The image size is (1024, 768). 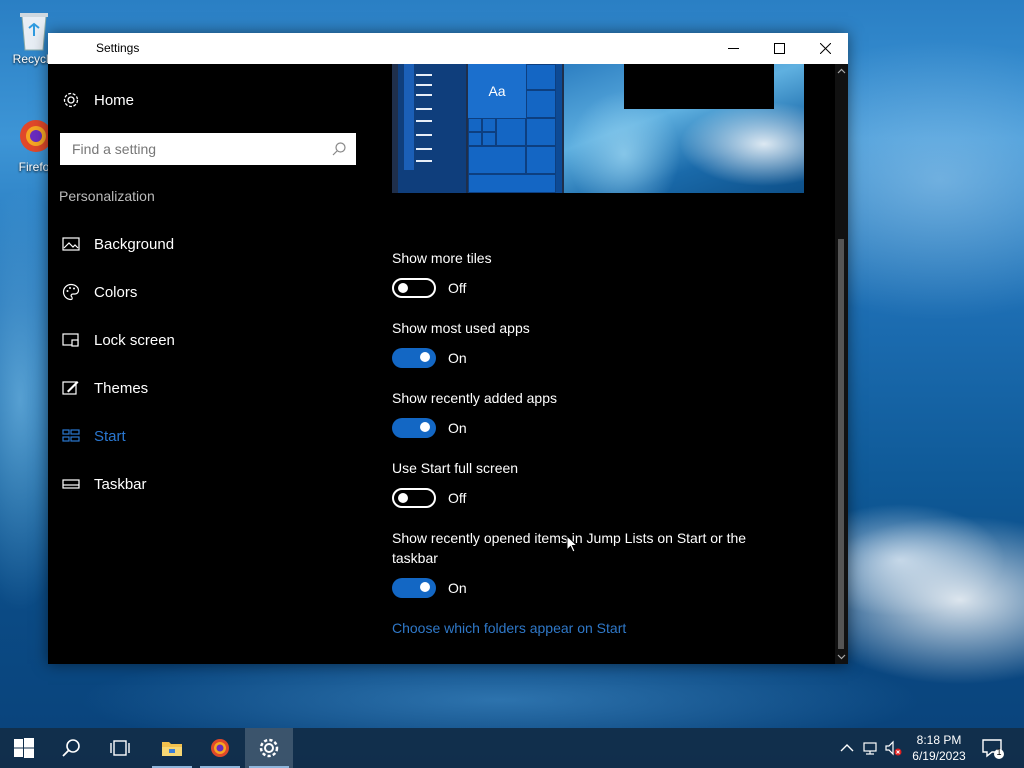 What do you see at coordinates (71, 244) in the screenshot?
I see `picture-icon` at bounding box center [71, 244].